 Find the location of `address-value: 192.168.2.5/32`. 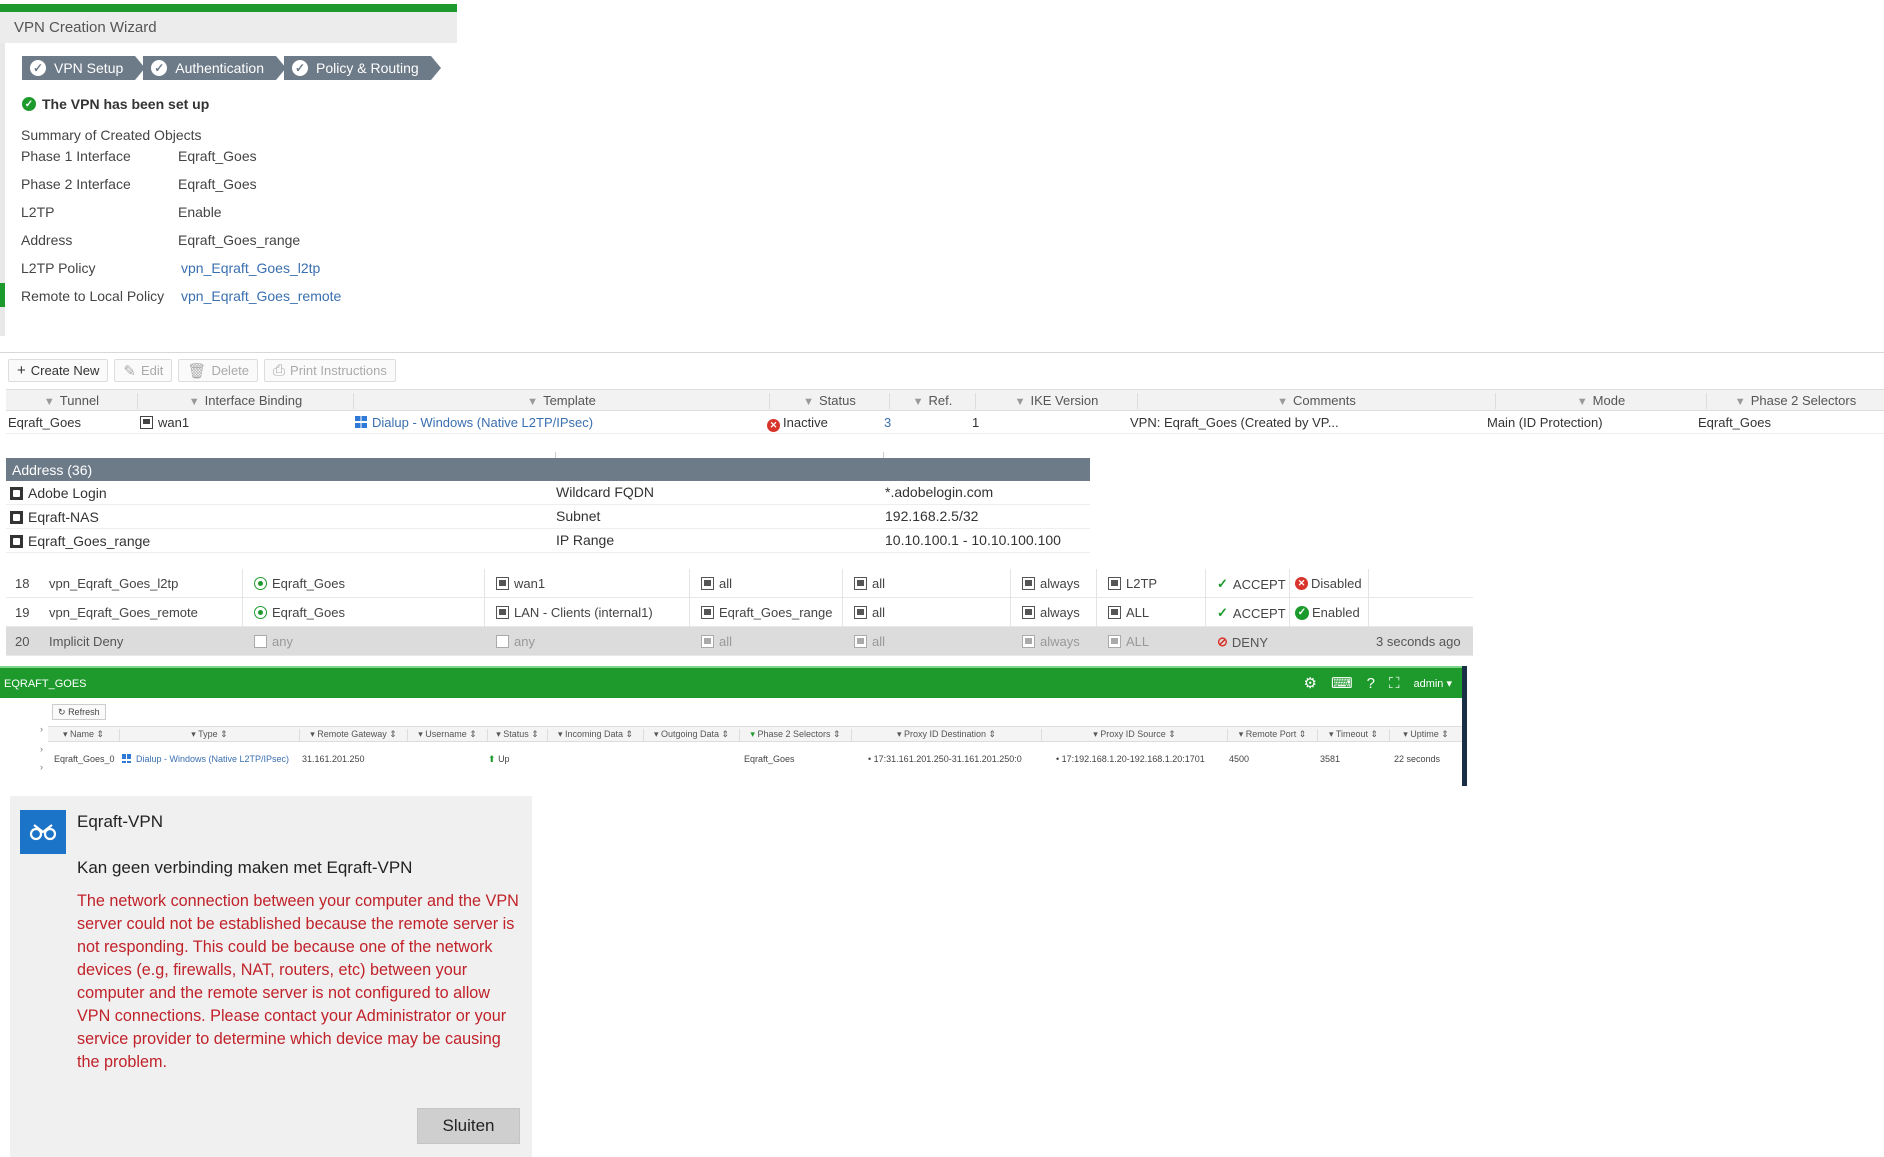

address-value: 192.168.2.5/32 is located at coordinates (932, 516).